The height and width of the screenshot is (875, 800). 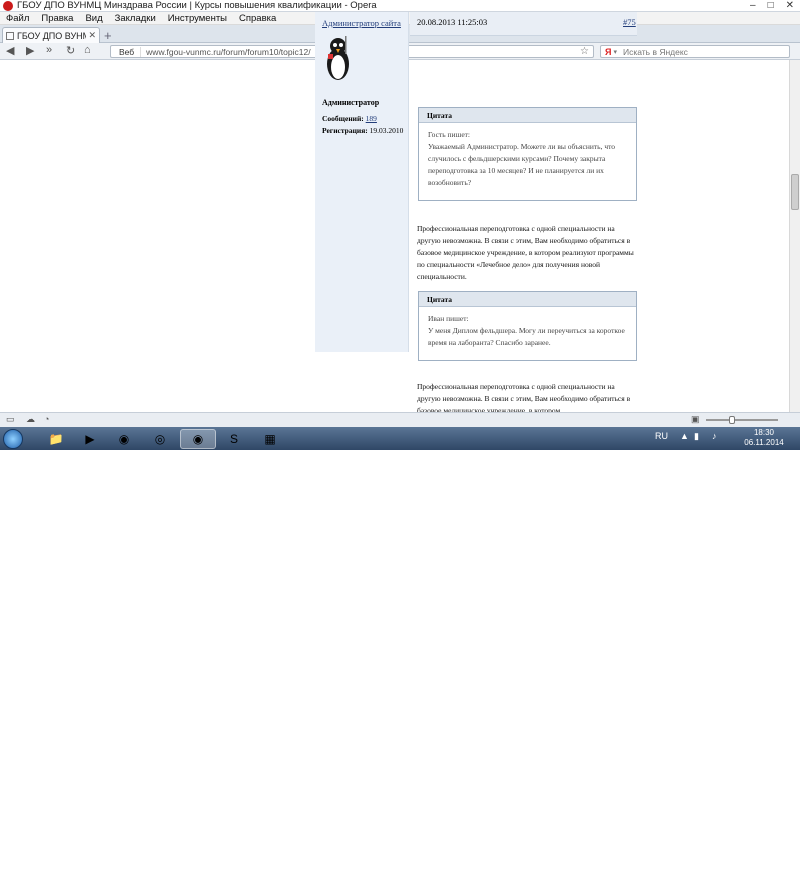 I want to click on image-viewer-icon: ▦, so click(x=270, y=439).